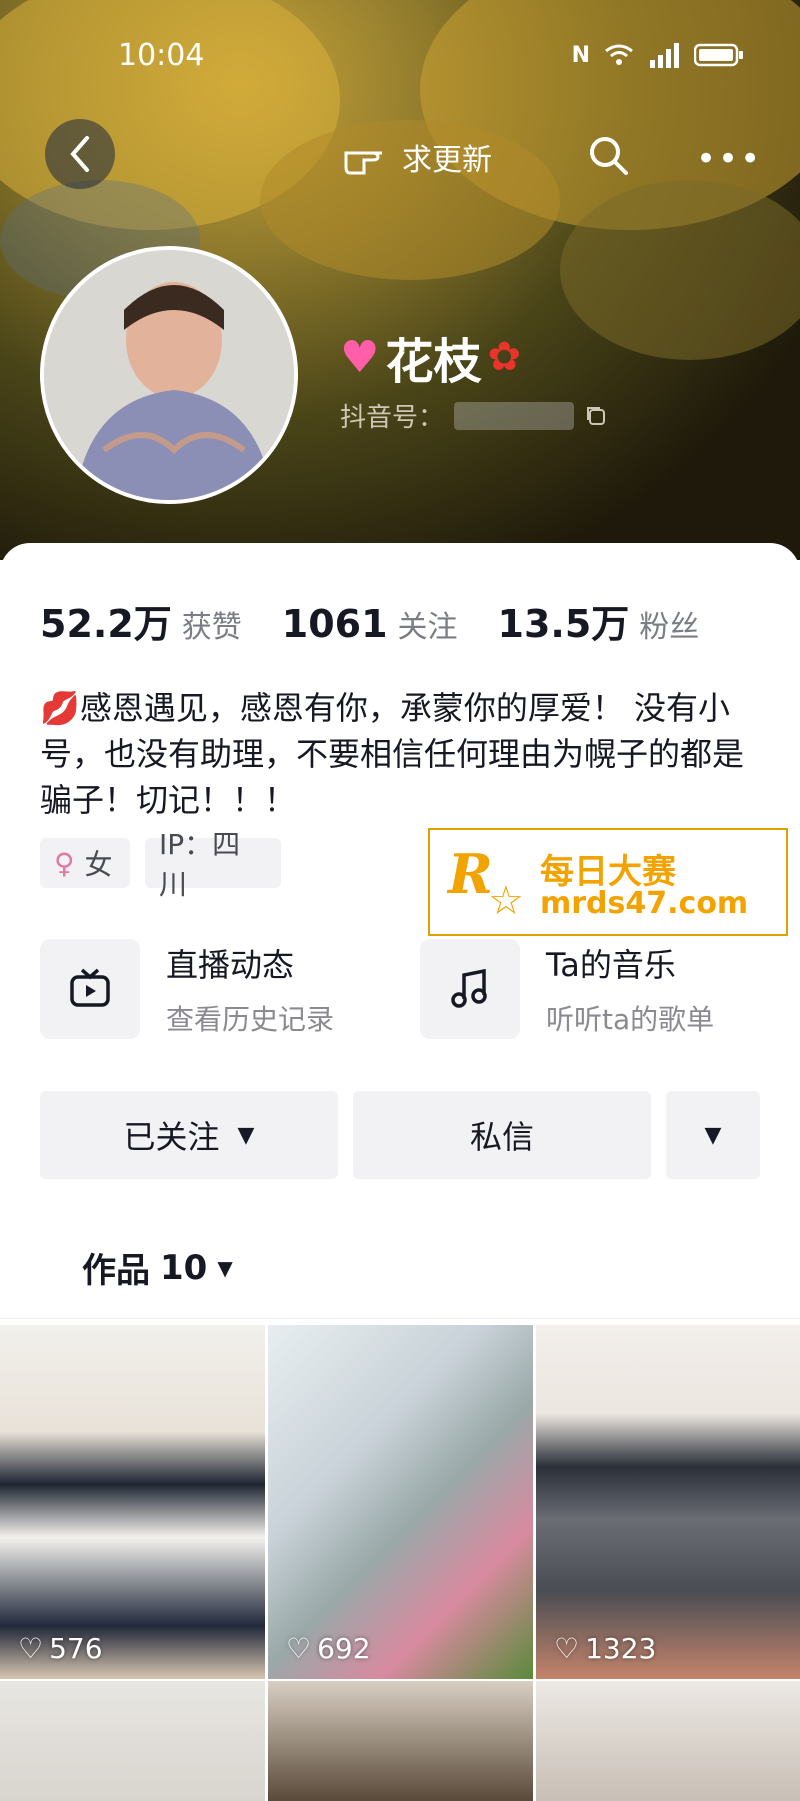 Image resolution: width=800 pixels, height=1801 pixels. What do you see at coordinates (668, 1502) in the screenshot?
I see `video-thumbnail: ♡ 1323` at bounding box center [668, 1502].